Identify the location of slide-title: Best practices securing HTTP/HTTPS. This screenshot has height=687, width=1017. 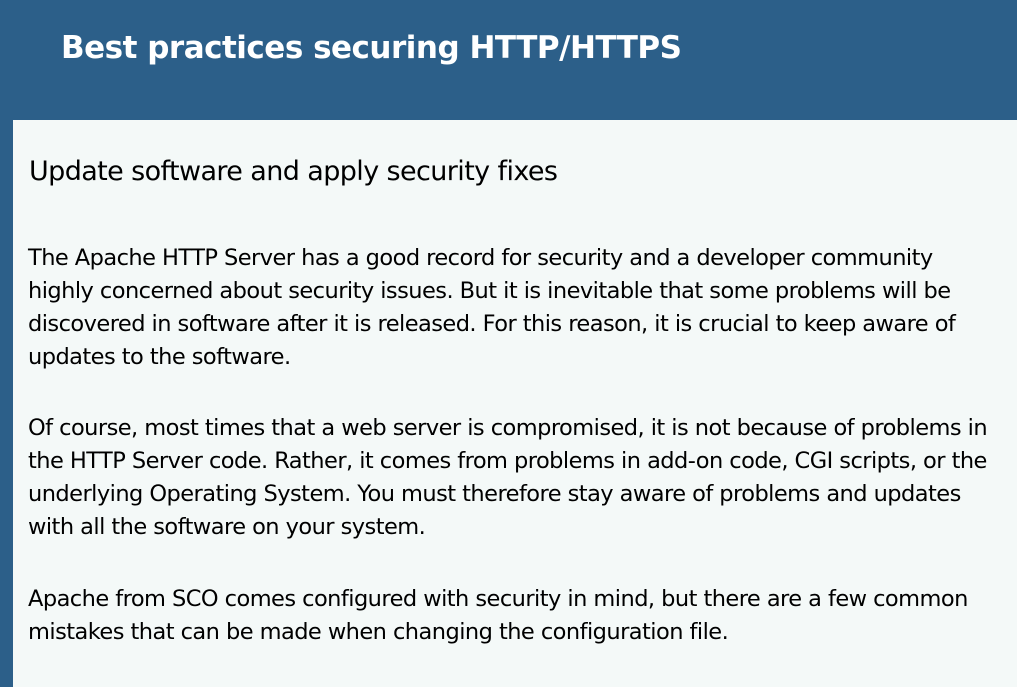
(371, 48).